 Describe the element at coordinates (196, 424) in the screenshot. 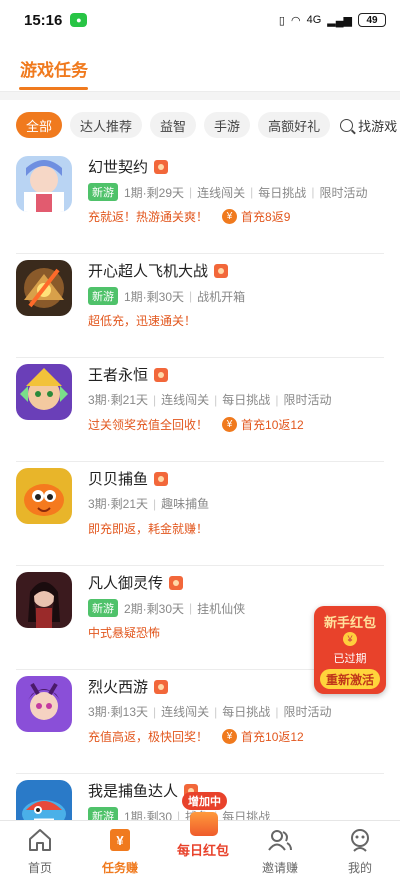

I see `game-promo: 过关领奖充值全回收！ ¥ 首充10返12` at that location.